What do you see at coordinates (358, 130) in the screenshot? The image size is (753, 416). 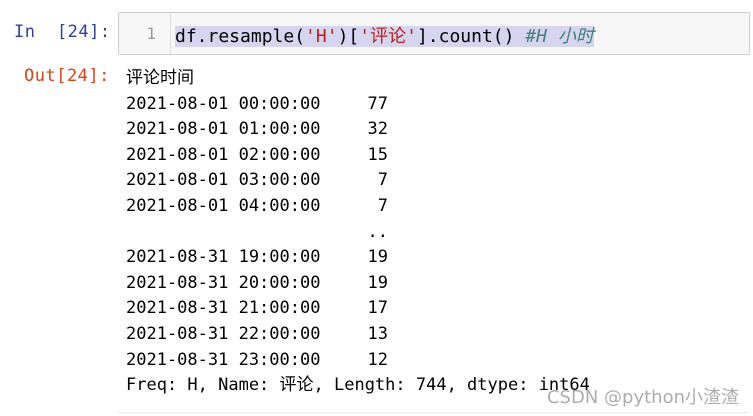 I see `series-row: 2021-08-01 01:00:00 32` at bounding box center [358, 130].